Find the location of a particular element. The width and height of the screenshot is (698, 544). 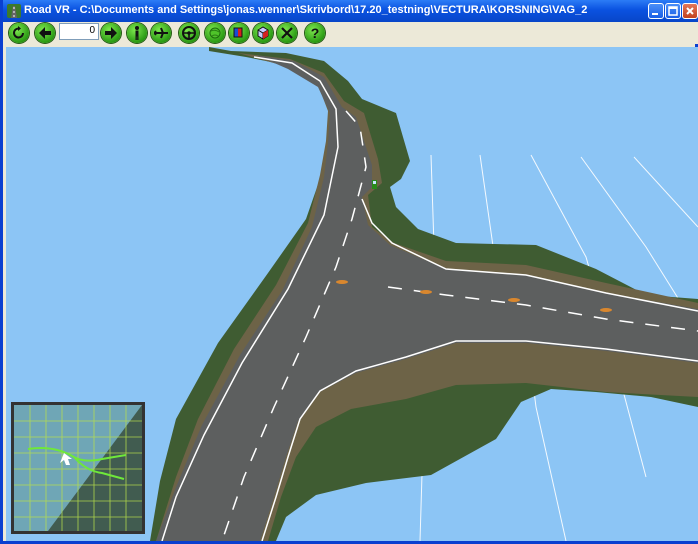

refresh-icon is located at coordinates (18, 32).